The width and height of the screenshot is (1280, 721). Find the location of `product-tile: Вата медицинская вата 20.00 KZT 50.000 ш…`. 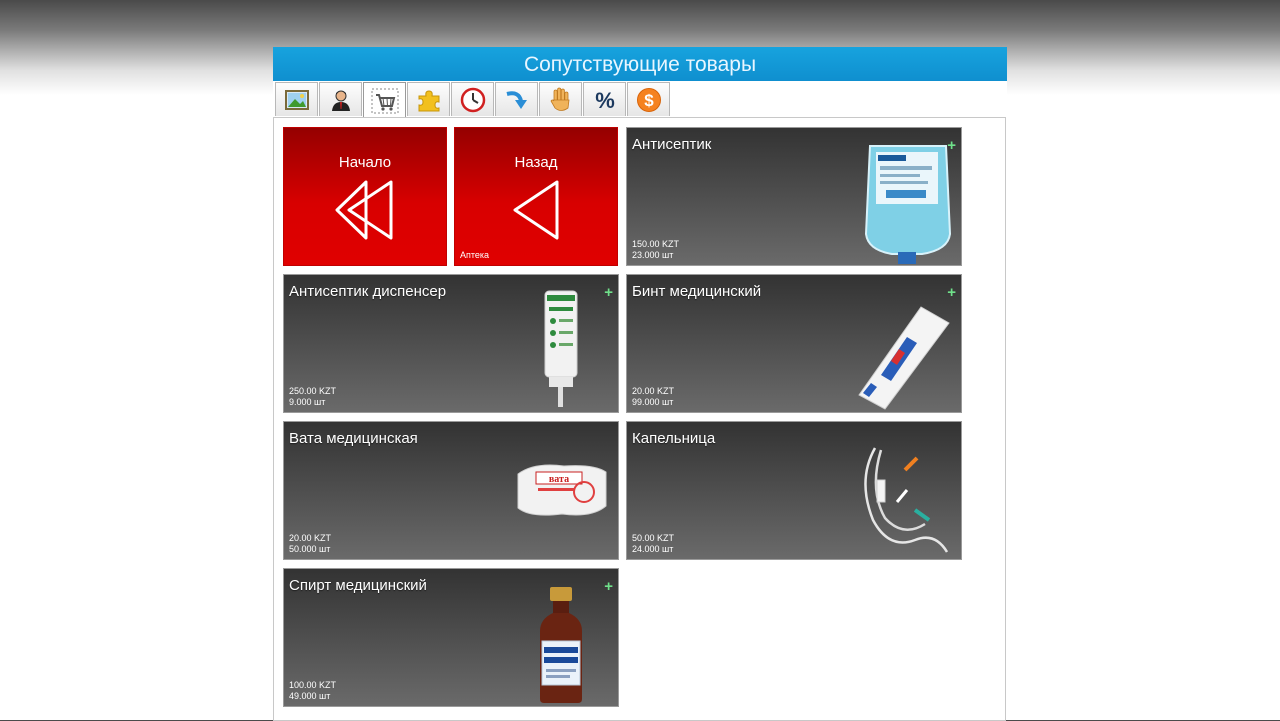

product-tile: Вата медицинская вата 20.00 KZT 50.000 ш… is located at coordinates (451, 490).